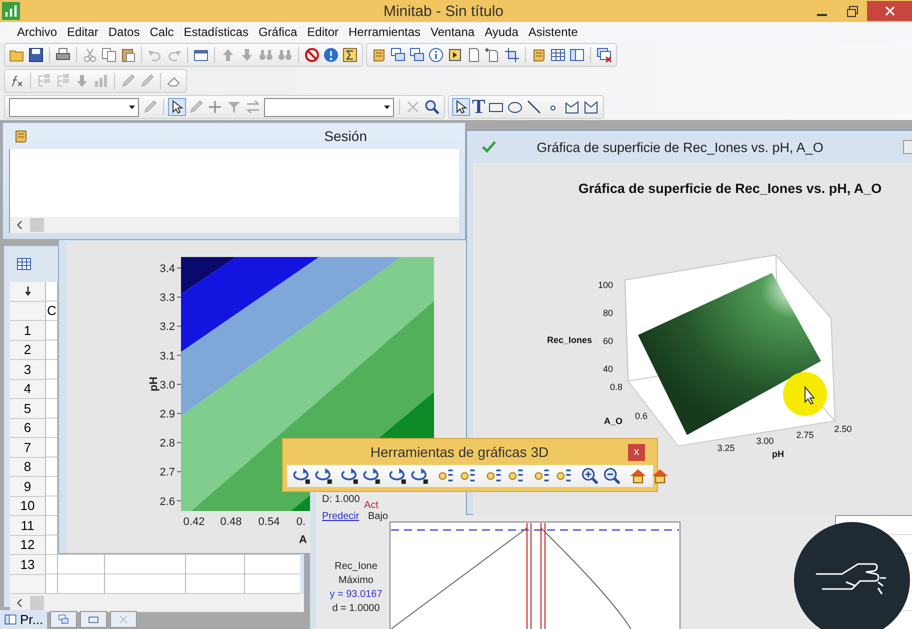 The height and width of the screenshot is (629, 912). Describe the element at coordinates (312, 55) in the screenshot. I see `stop-icon` at that location.